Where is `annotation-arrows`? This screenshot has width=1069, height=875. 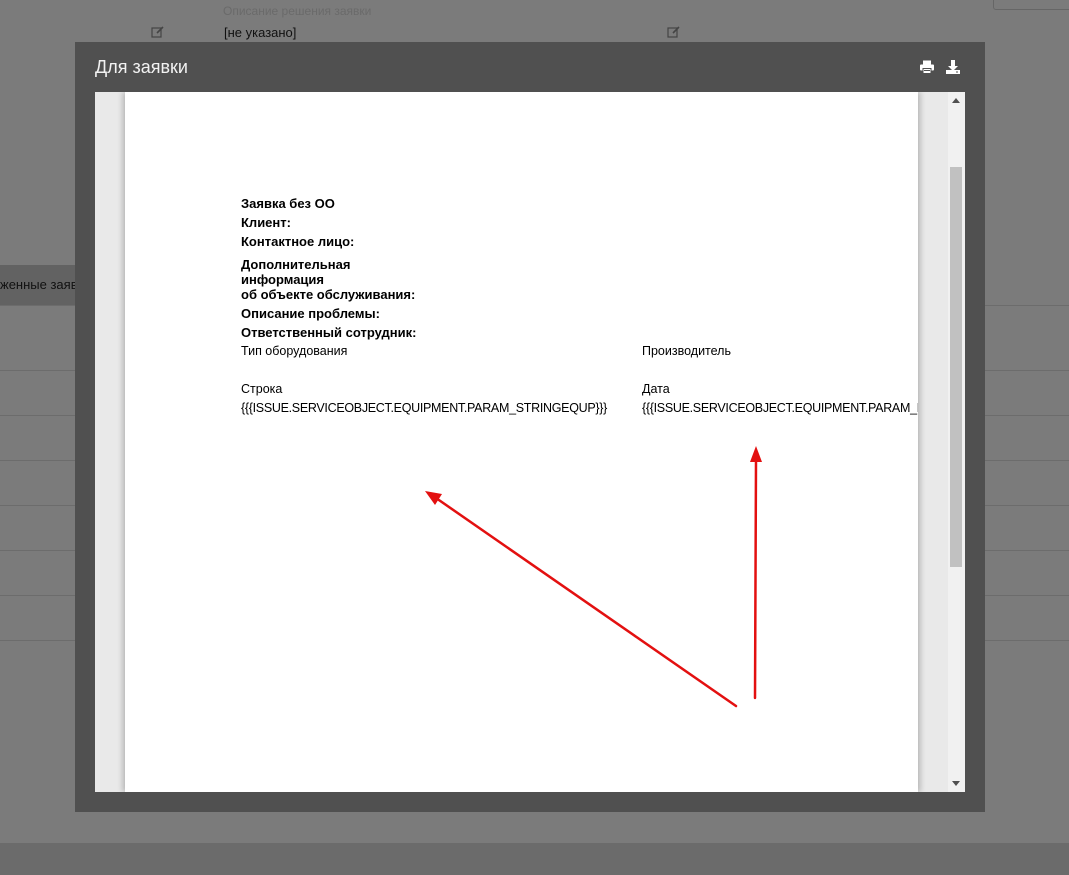
annotation-arrows is located at coordinates (593, 577).